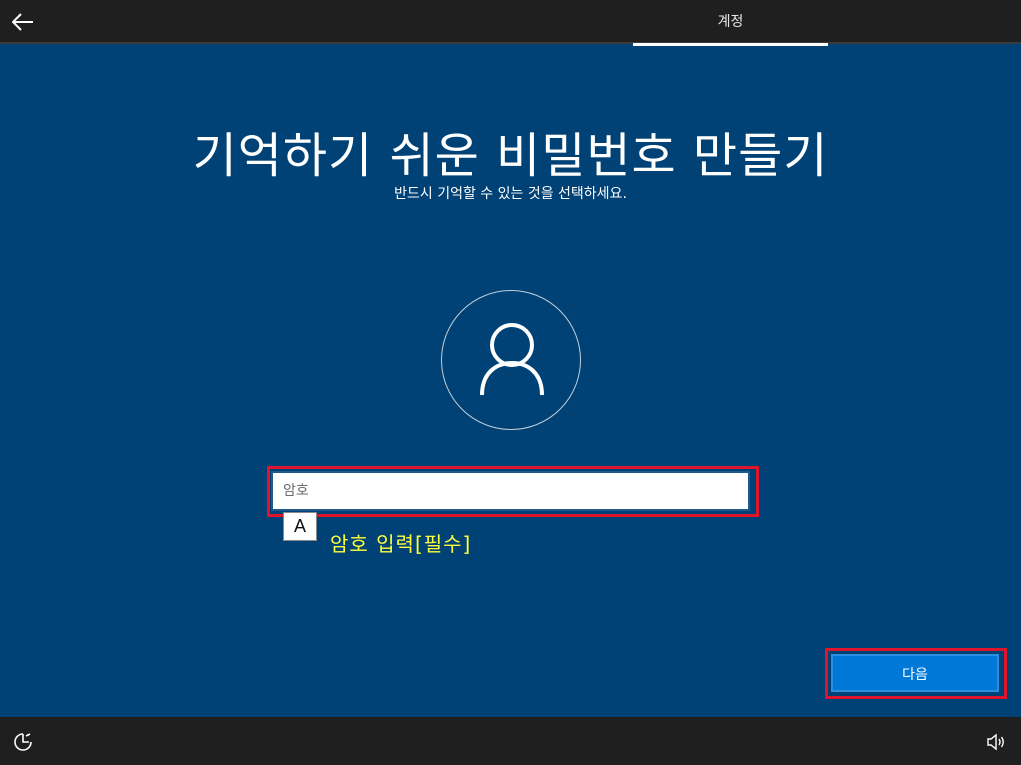  I want to click on password-field, so click(510, 491).